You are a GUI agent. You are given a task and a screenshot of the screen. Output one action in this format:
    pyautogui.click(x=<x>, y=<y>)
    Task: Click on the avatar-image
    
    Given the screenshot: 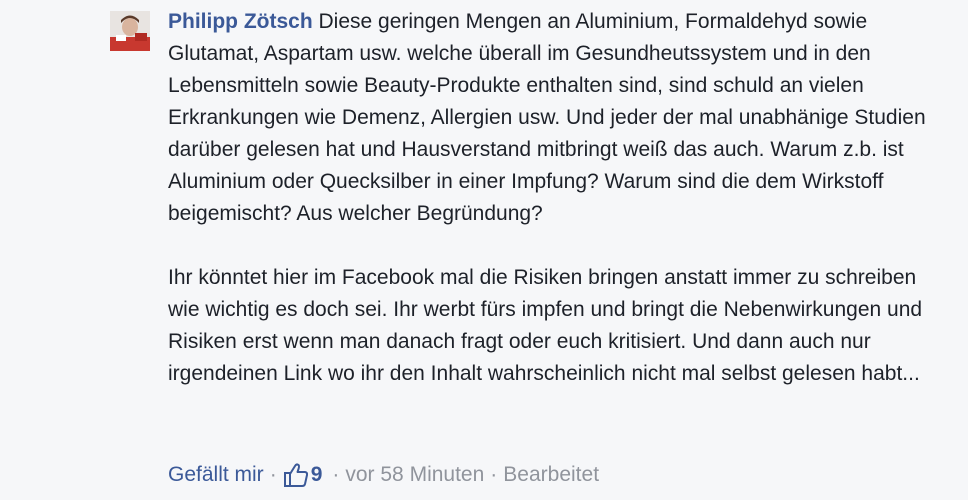 What is the action you would take?
    pyautogui.click(x=130, y=31)
    